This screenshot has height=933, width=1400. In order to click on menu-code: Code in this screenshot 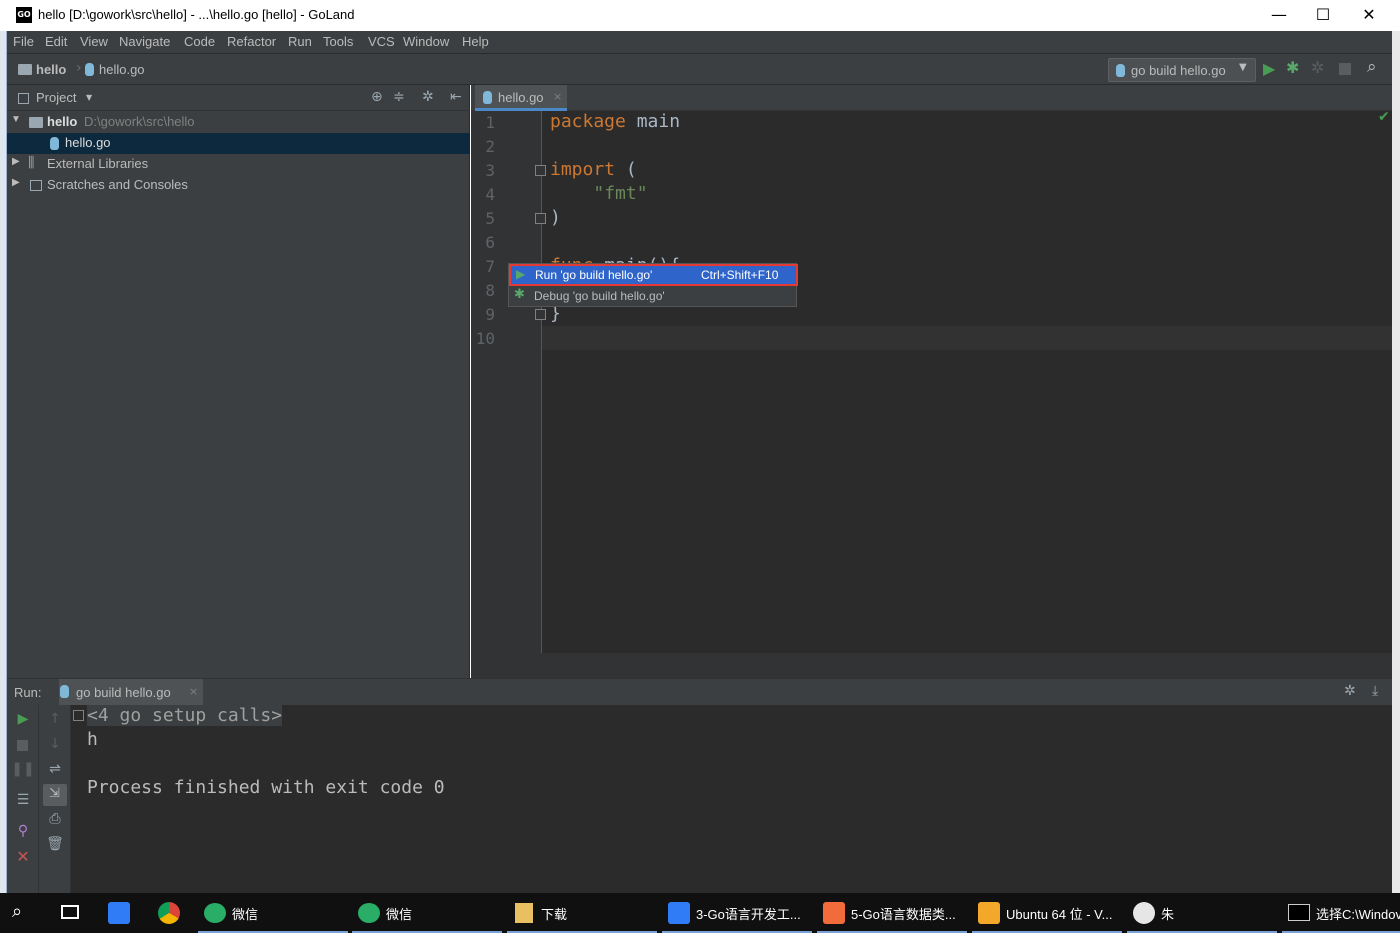, I will do `click(199, 41)`.